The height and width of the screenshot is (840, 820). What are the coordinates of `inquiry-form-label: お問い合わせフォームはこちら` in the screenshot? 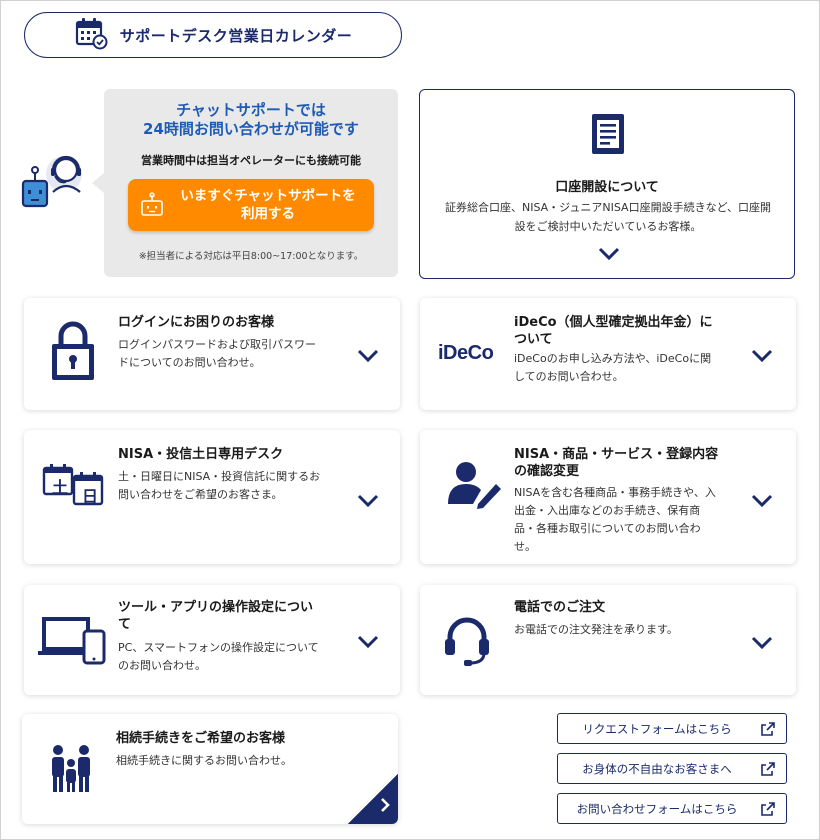 It's located at (657, 808).